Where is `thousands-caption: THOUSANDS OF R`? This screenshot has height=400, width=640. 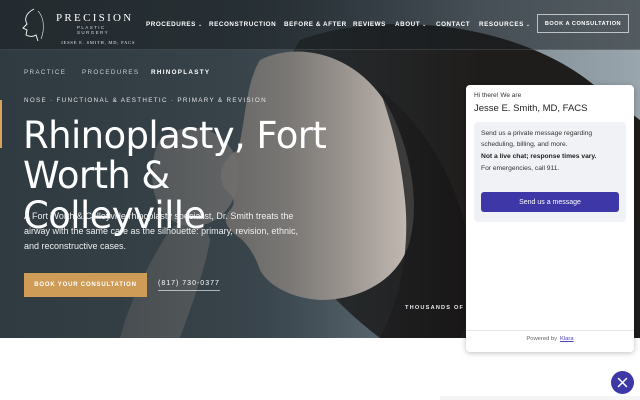 thousands-caption: THOUSANDS OF R is located at coordinates (439, 308).